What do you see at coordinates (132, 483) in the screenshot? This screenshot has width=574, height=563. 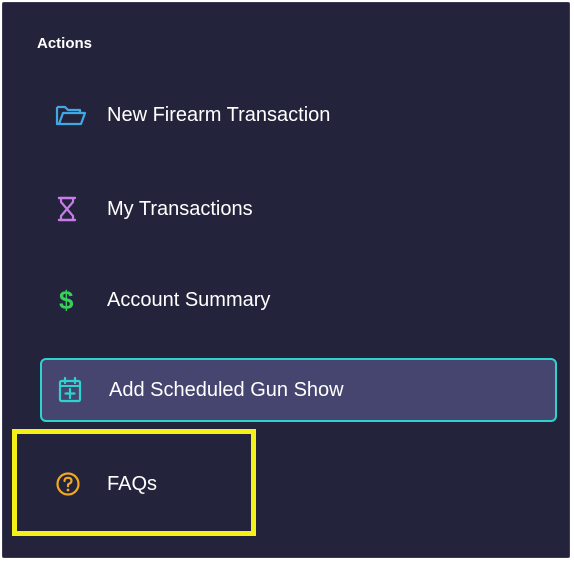 I see `menu-item-label: FAQs` at bounding box center [132, 483].